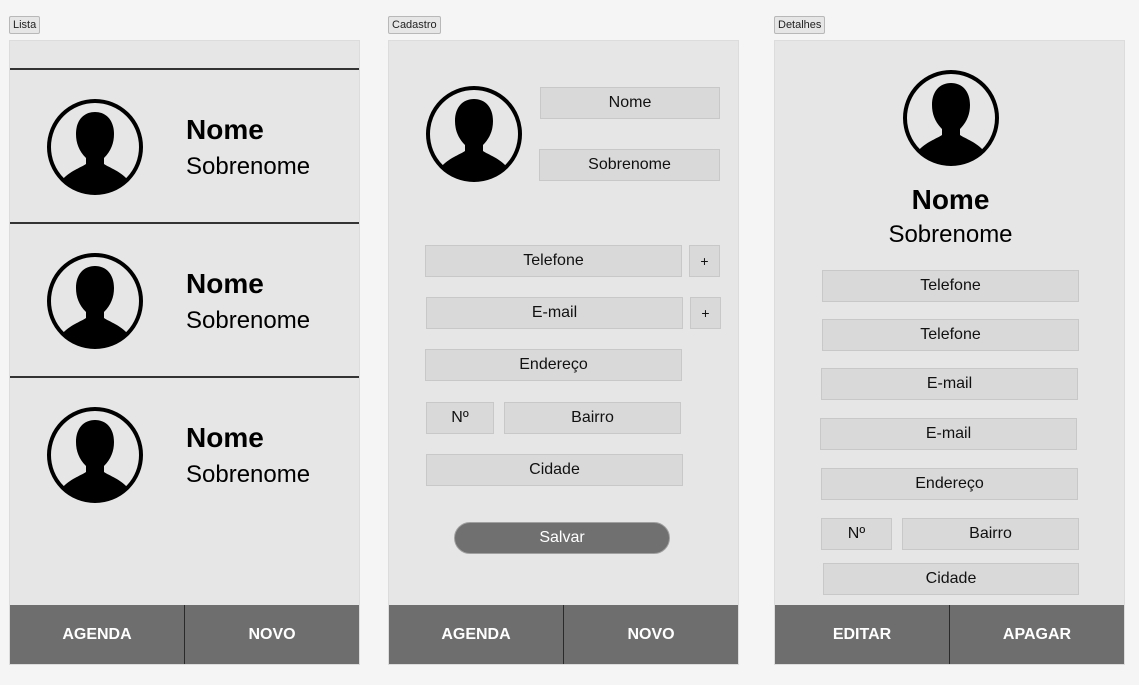 This screenshot has width=1139, height=685. Describe the element at coordinates (951, 579) in the screenshot. I see `city-value: Cidade` at that location.